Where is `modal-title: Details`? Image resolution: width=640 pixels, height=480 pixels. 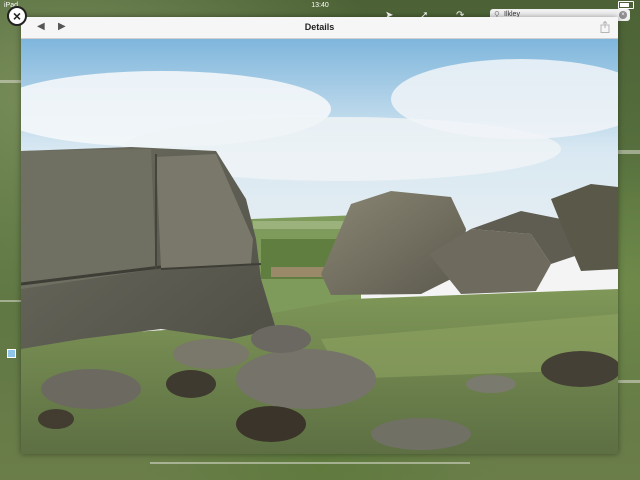
modal-title: Details is located at coordinates (319, 27).